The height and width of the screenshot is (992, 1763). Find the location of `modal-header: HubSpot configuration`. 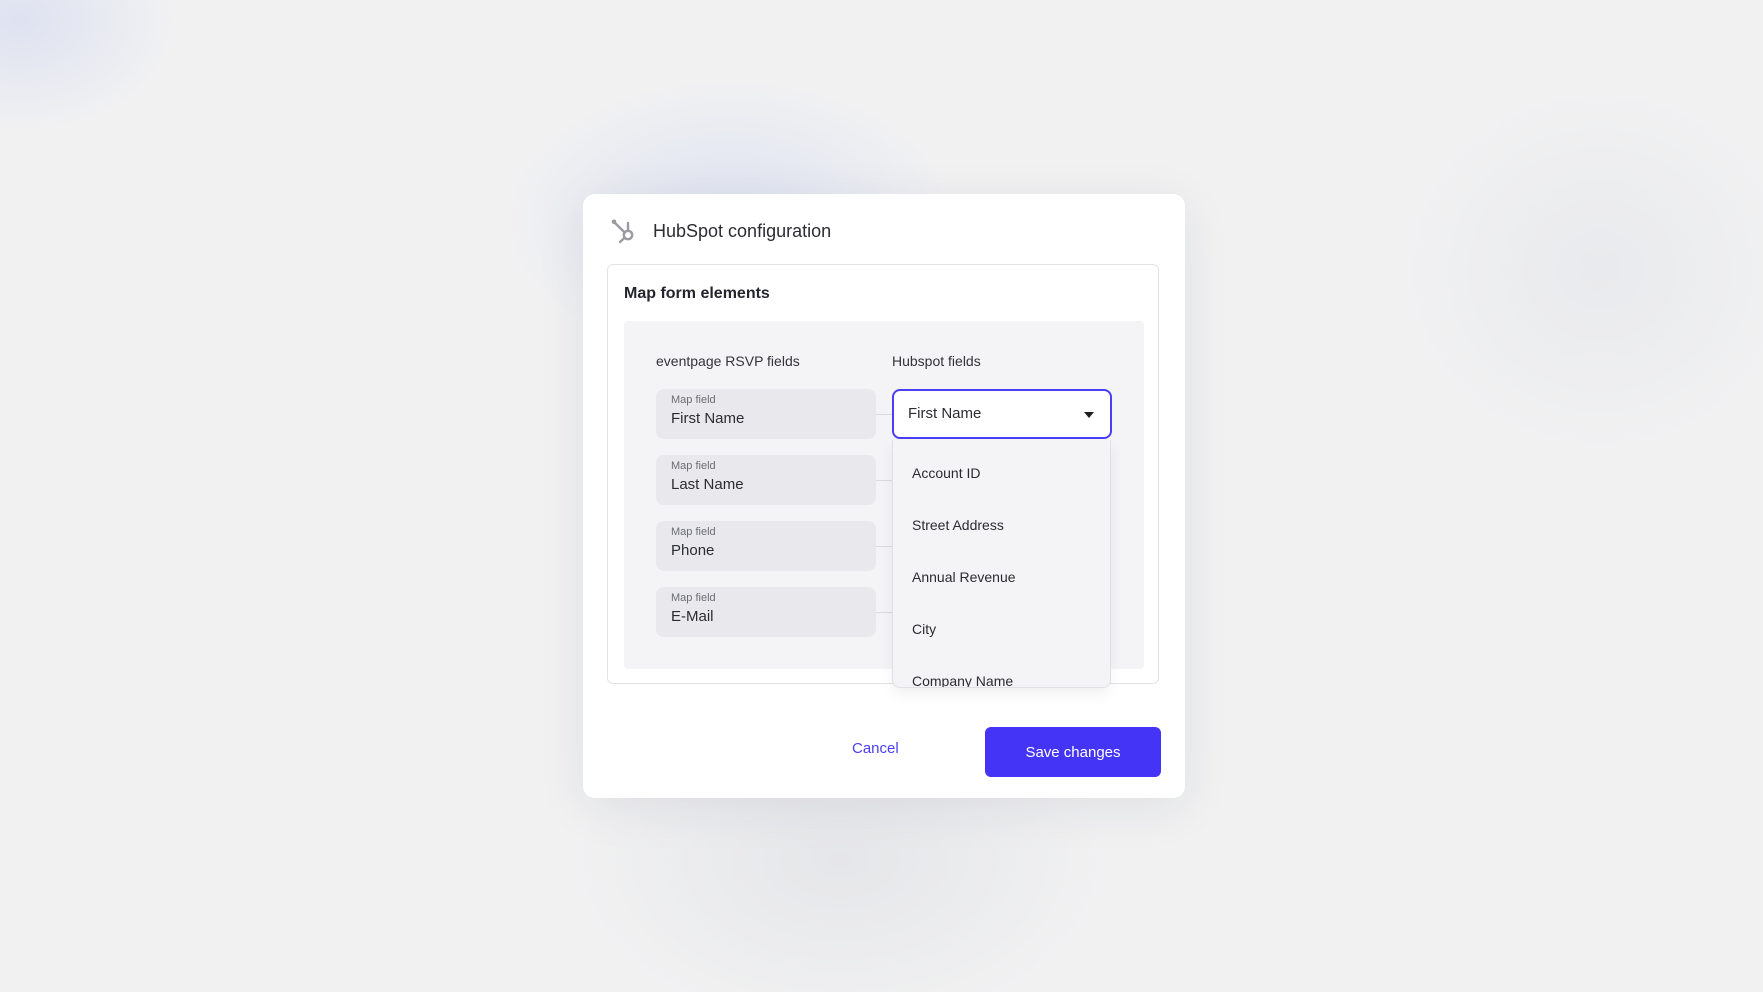

modal-header: HubSpot configuration is located at coordinates (720, 231).